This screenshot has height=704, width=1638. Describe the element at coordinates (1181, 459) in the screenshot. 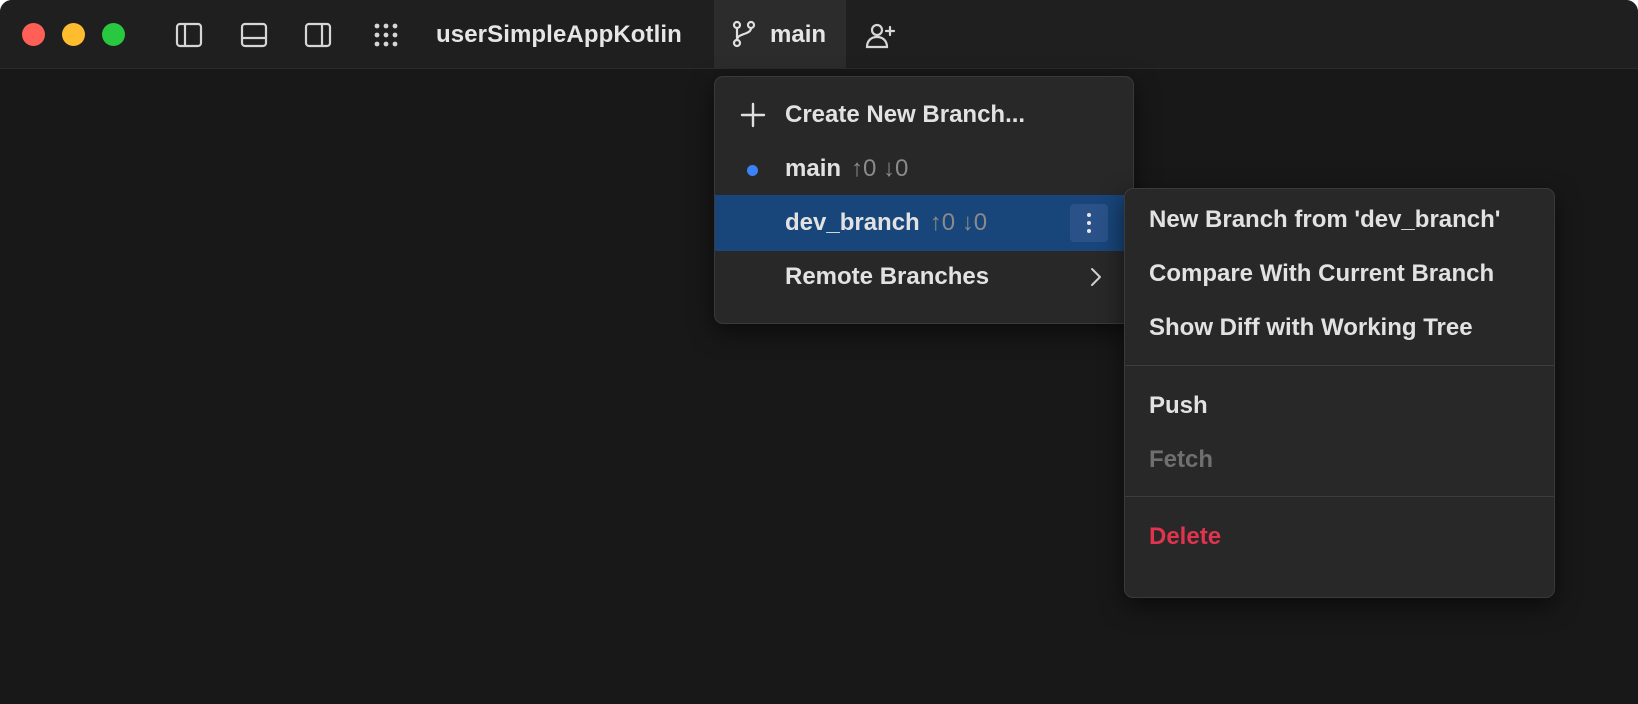

I see `menu-item-label: Fetch` at that location.